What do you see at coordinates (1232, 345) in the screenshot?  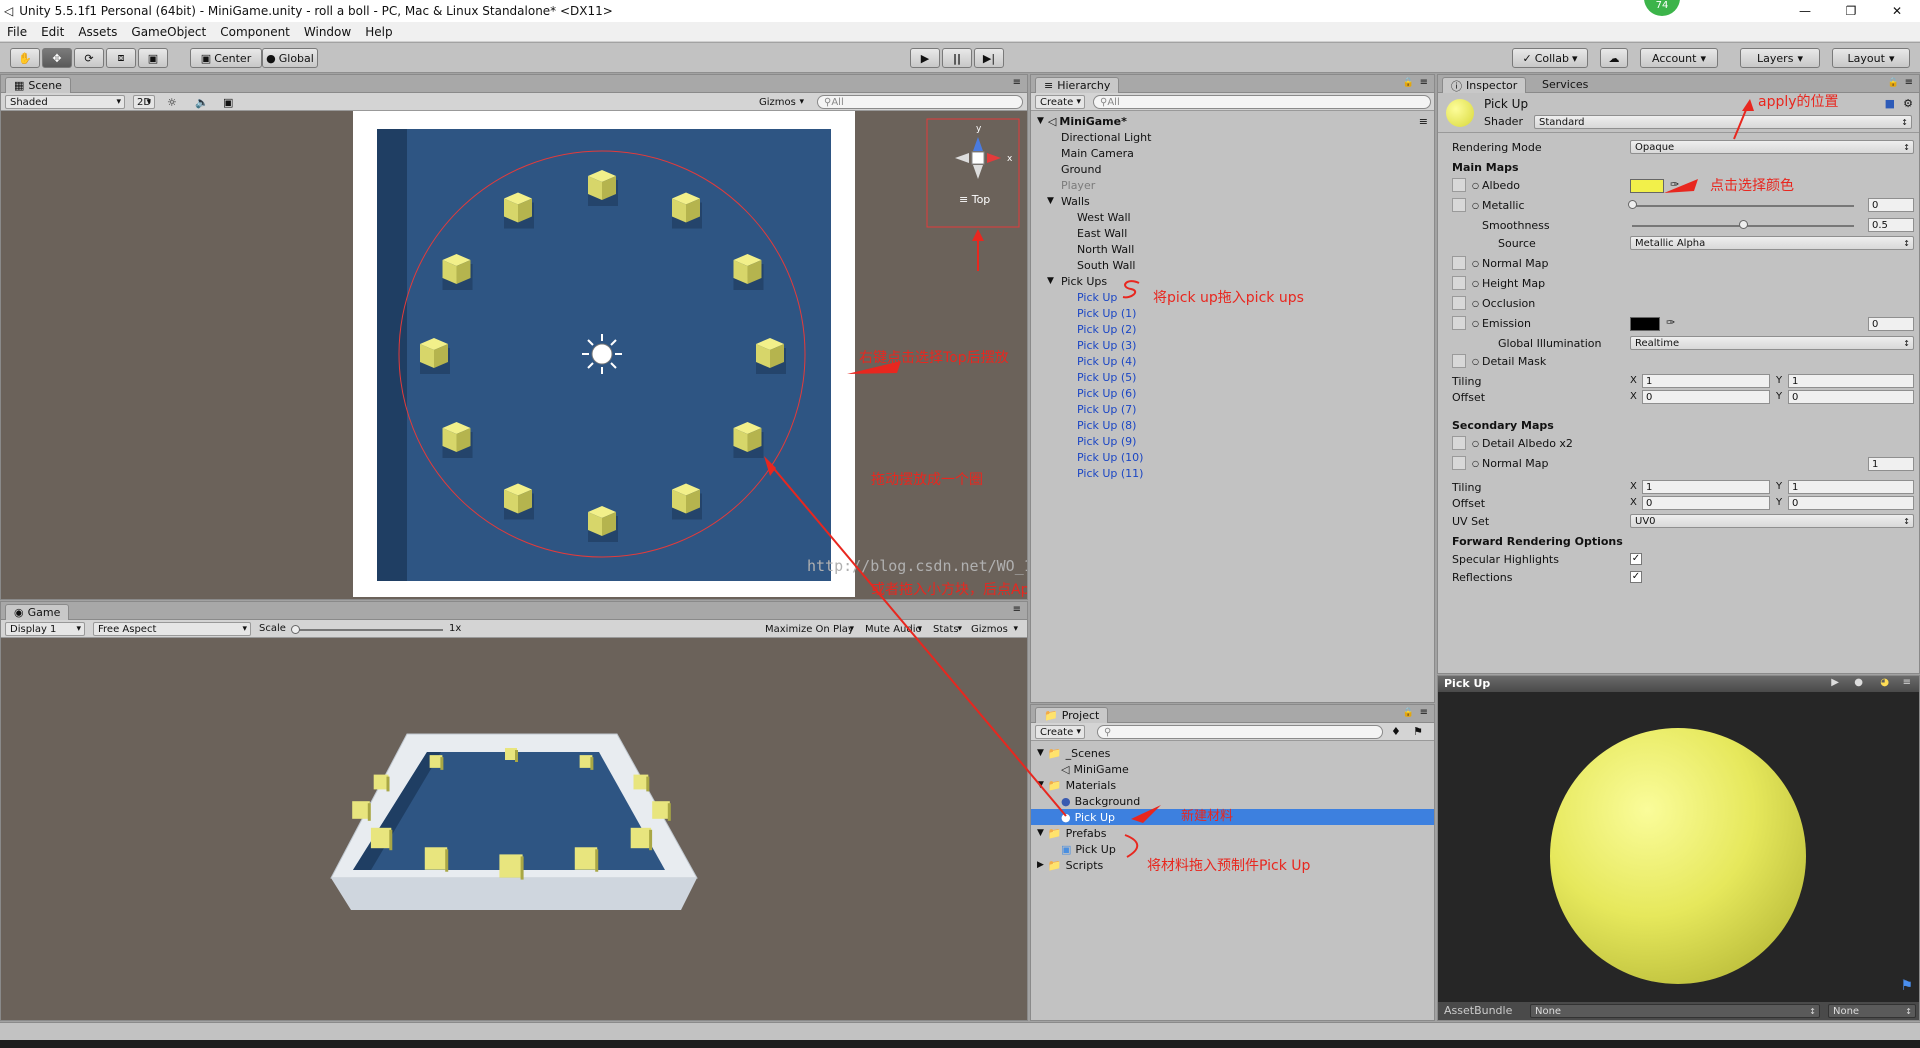 I see `hierarchy-item: Pick Up (3)` at bounding box center [1232, 345].